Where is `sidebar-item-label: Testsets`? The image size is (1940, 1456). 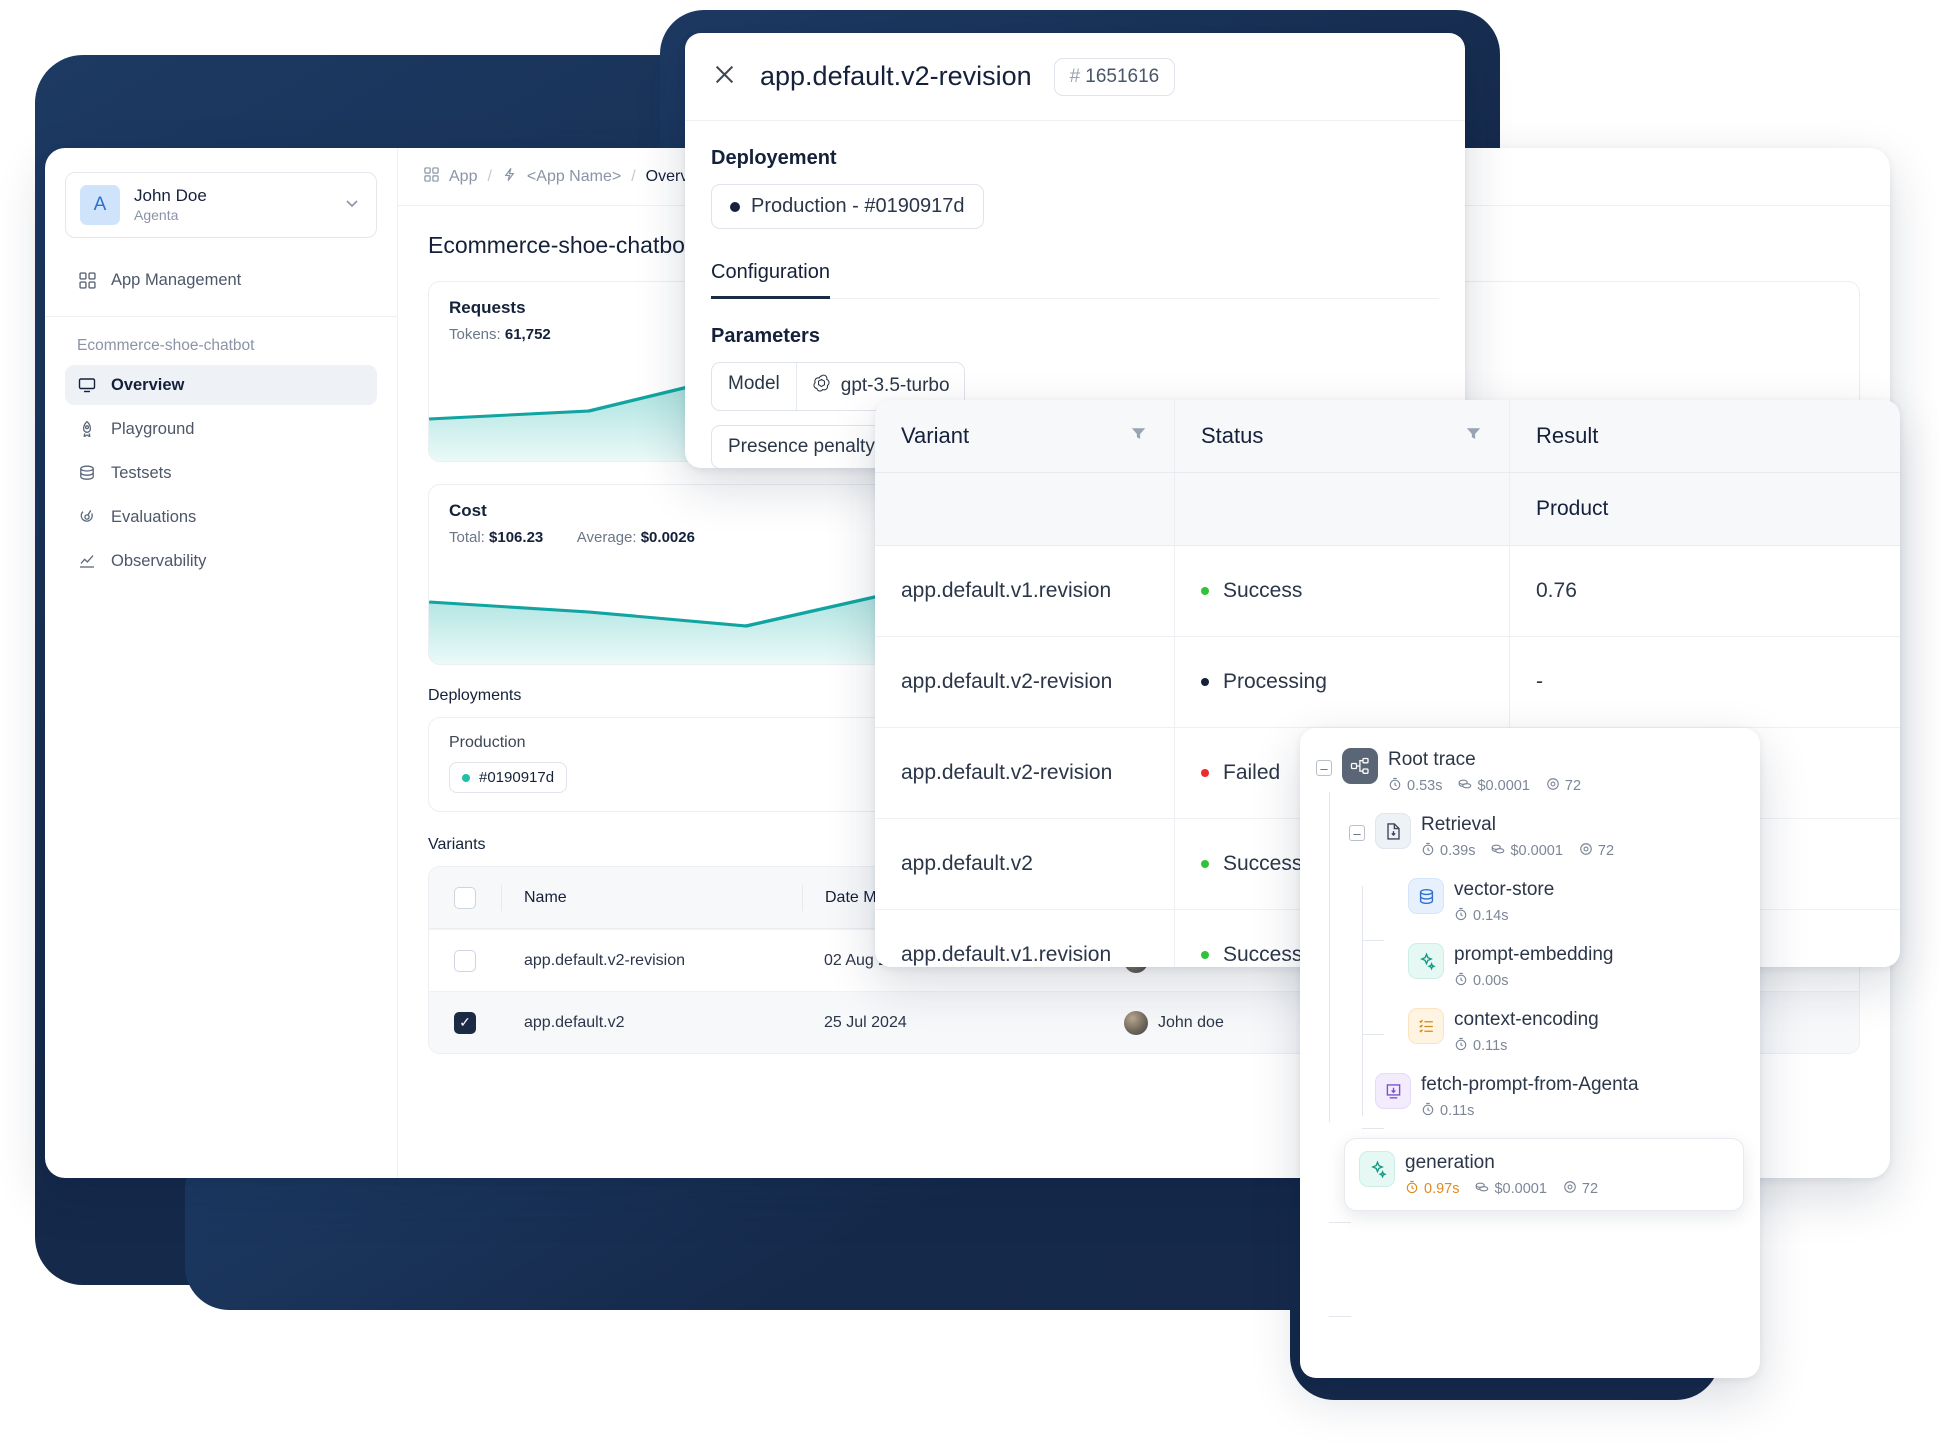
sidebar-item-label: Testsets is located at coordinates (141, 472).